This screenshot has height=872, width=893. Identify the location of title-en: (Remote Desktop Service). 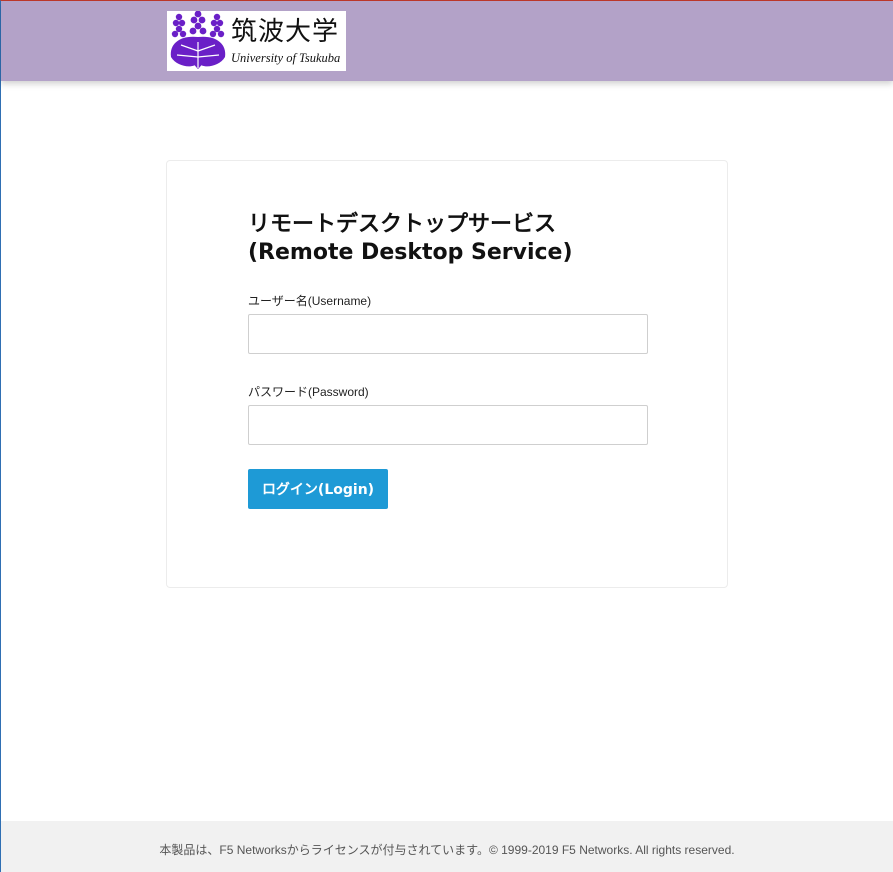
(410, 252).